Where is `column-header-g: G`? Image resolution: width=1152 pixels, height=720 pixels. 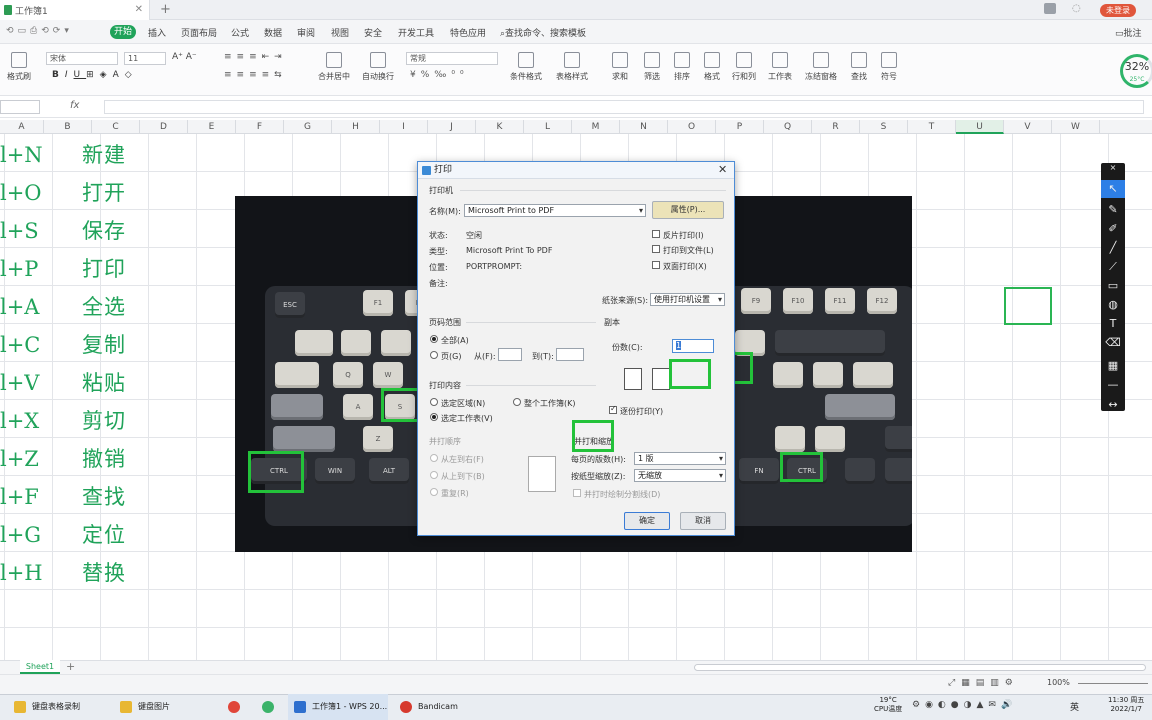
column-header-g: G is located at coordinates (308, 127).